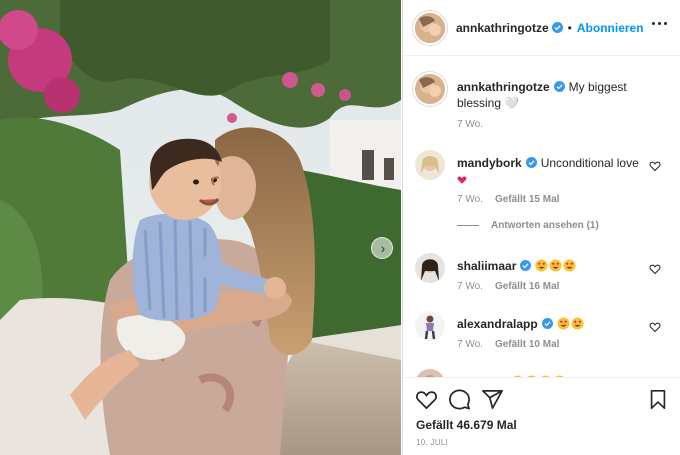 This screenshot has height=455, width=680. Describe the element at coordinates (527, 199) in the screenshot. I see `comment-likes: Gefällt 15 Mal` at that location.